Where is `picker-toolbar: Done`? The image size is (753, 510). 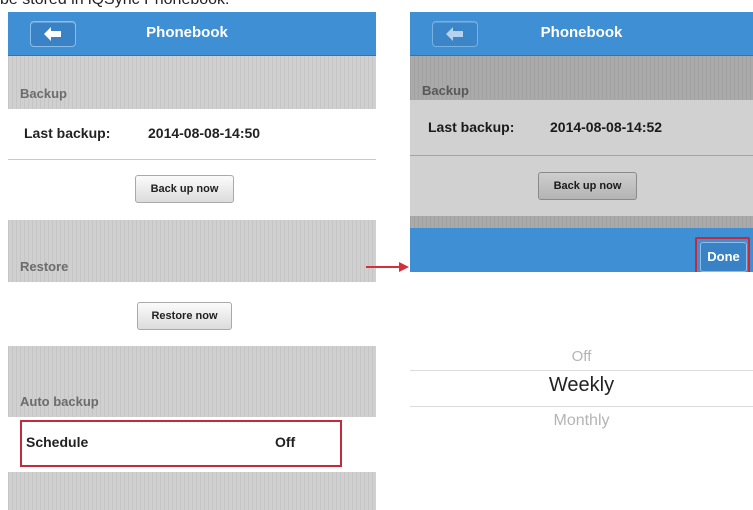 picker-toolbar: Done is located at coordinates (581, 251).